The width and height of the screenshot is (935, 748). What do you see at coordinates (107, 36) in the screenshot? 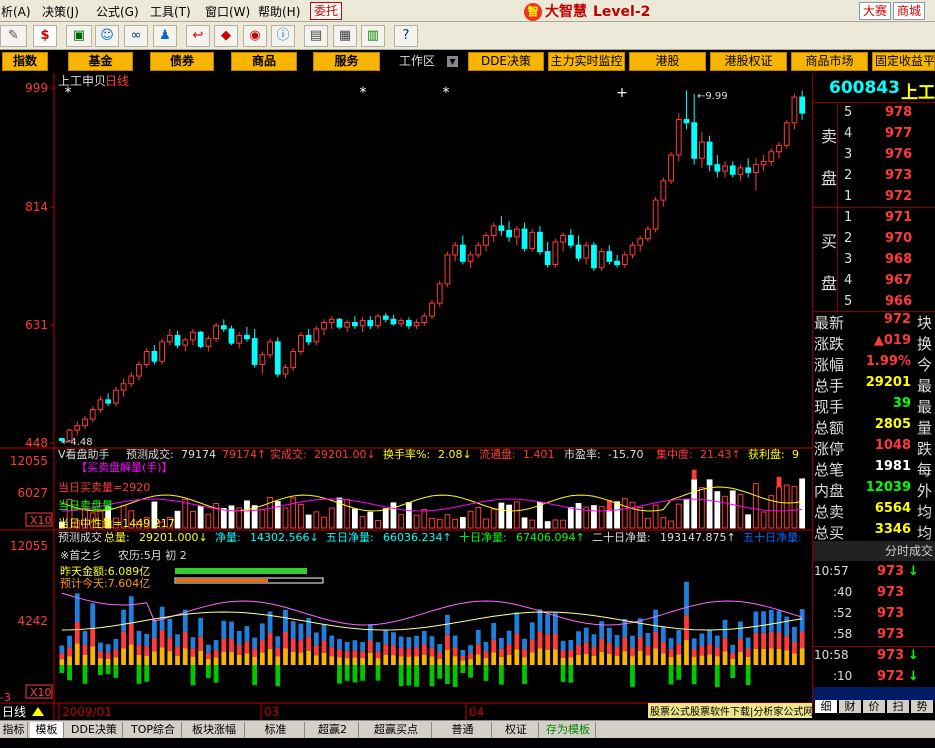
I see `people-icon: ☺` at bounding box center [107, 36].